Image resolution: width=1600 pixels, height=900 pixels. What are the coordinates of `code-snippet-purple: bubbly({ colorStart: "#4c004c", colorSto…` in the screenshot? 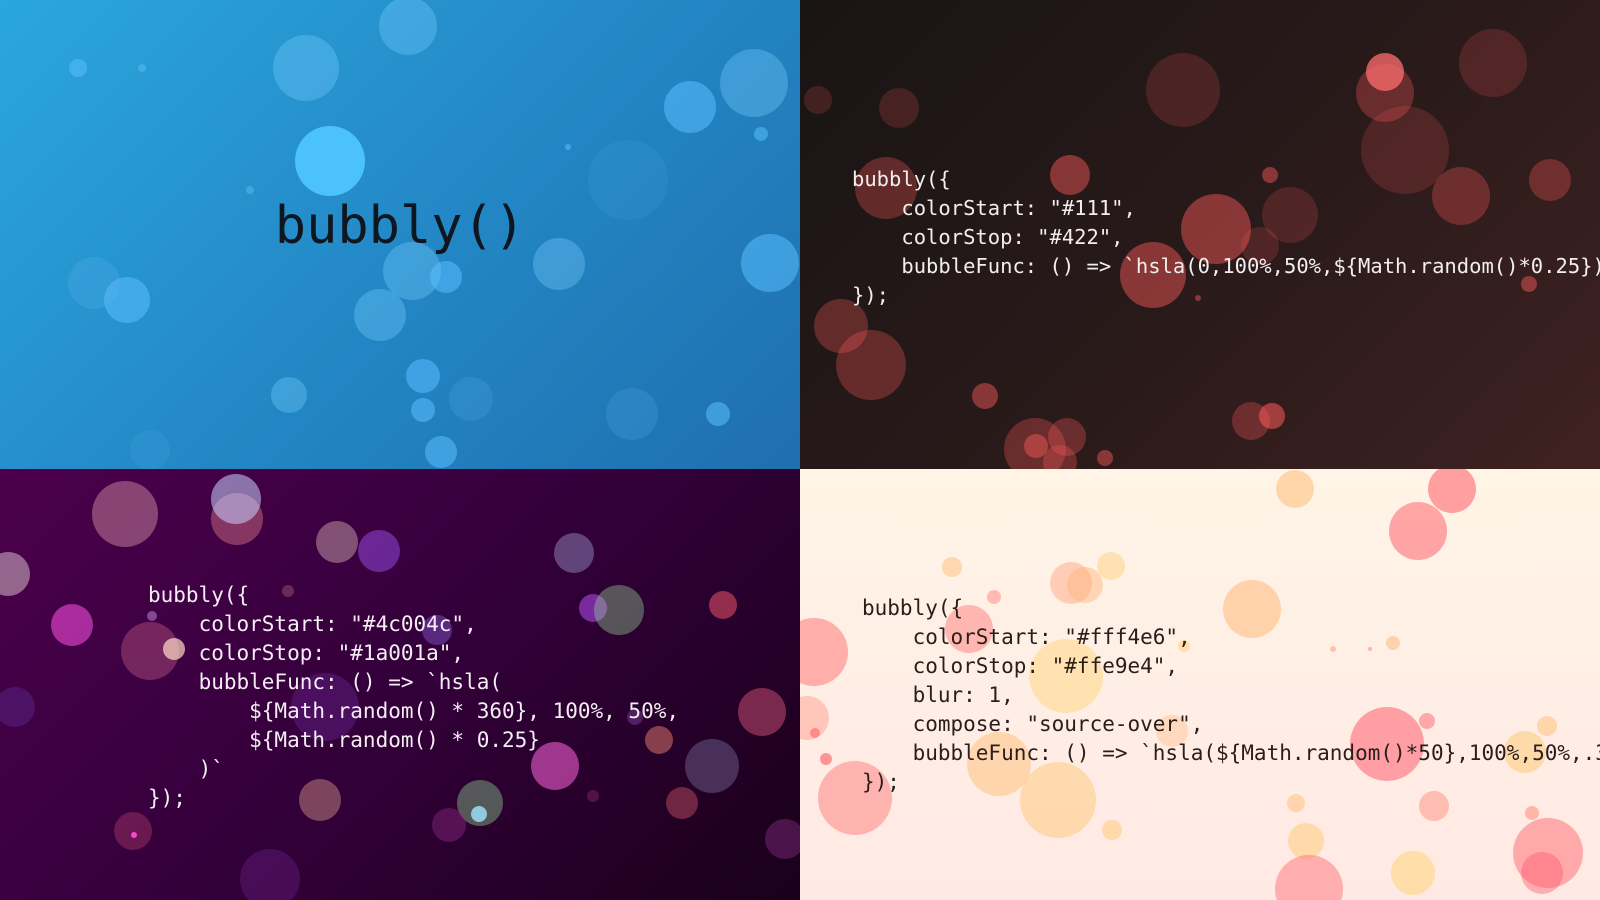 It's located at (414, 696).